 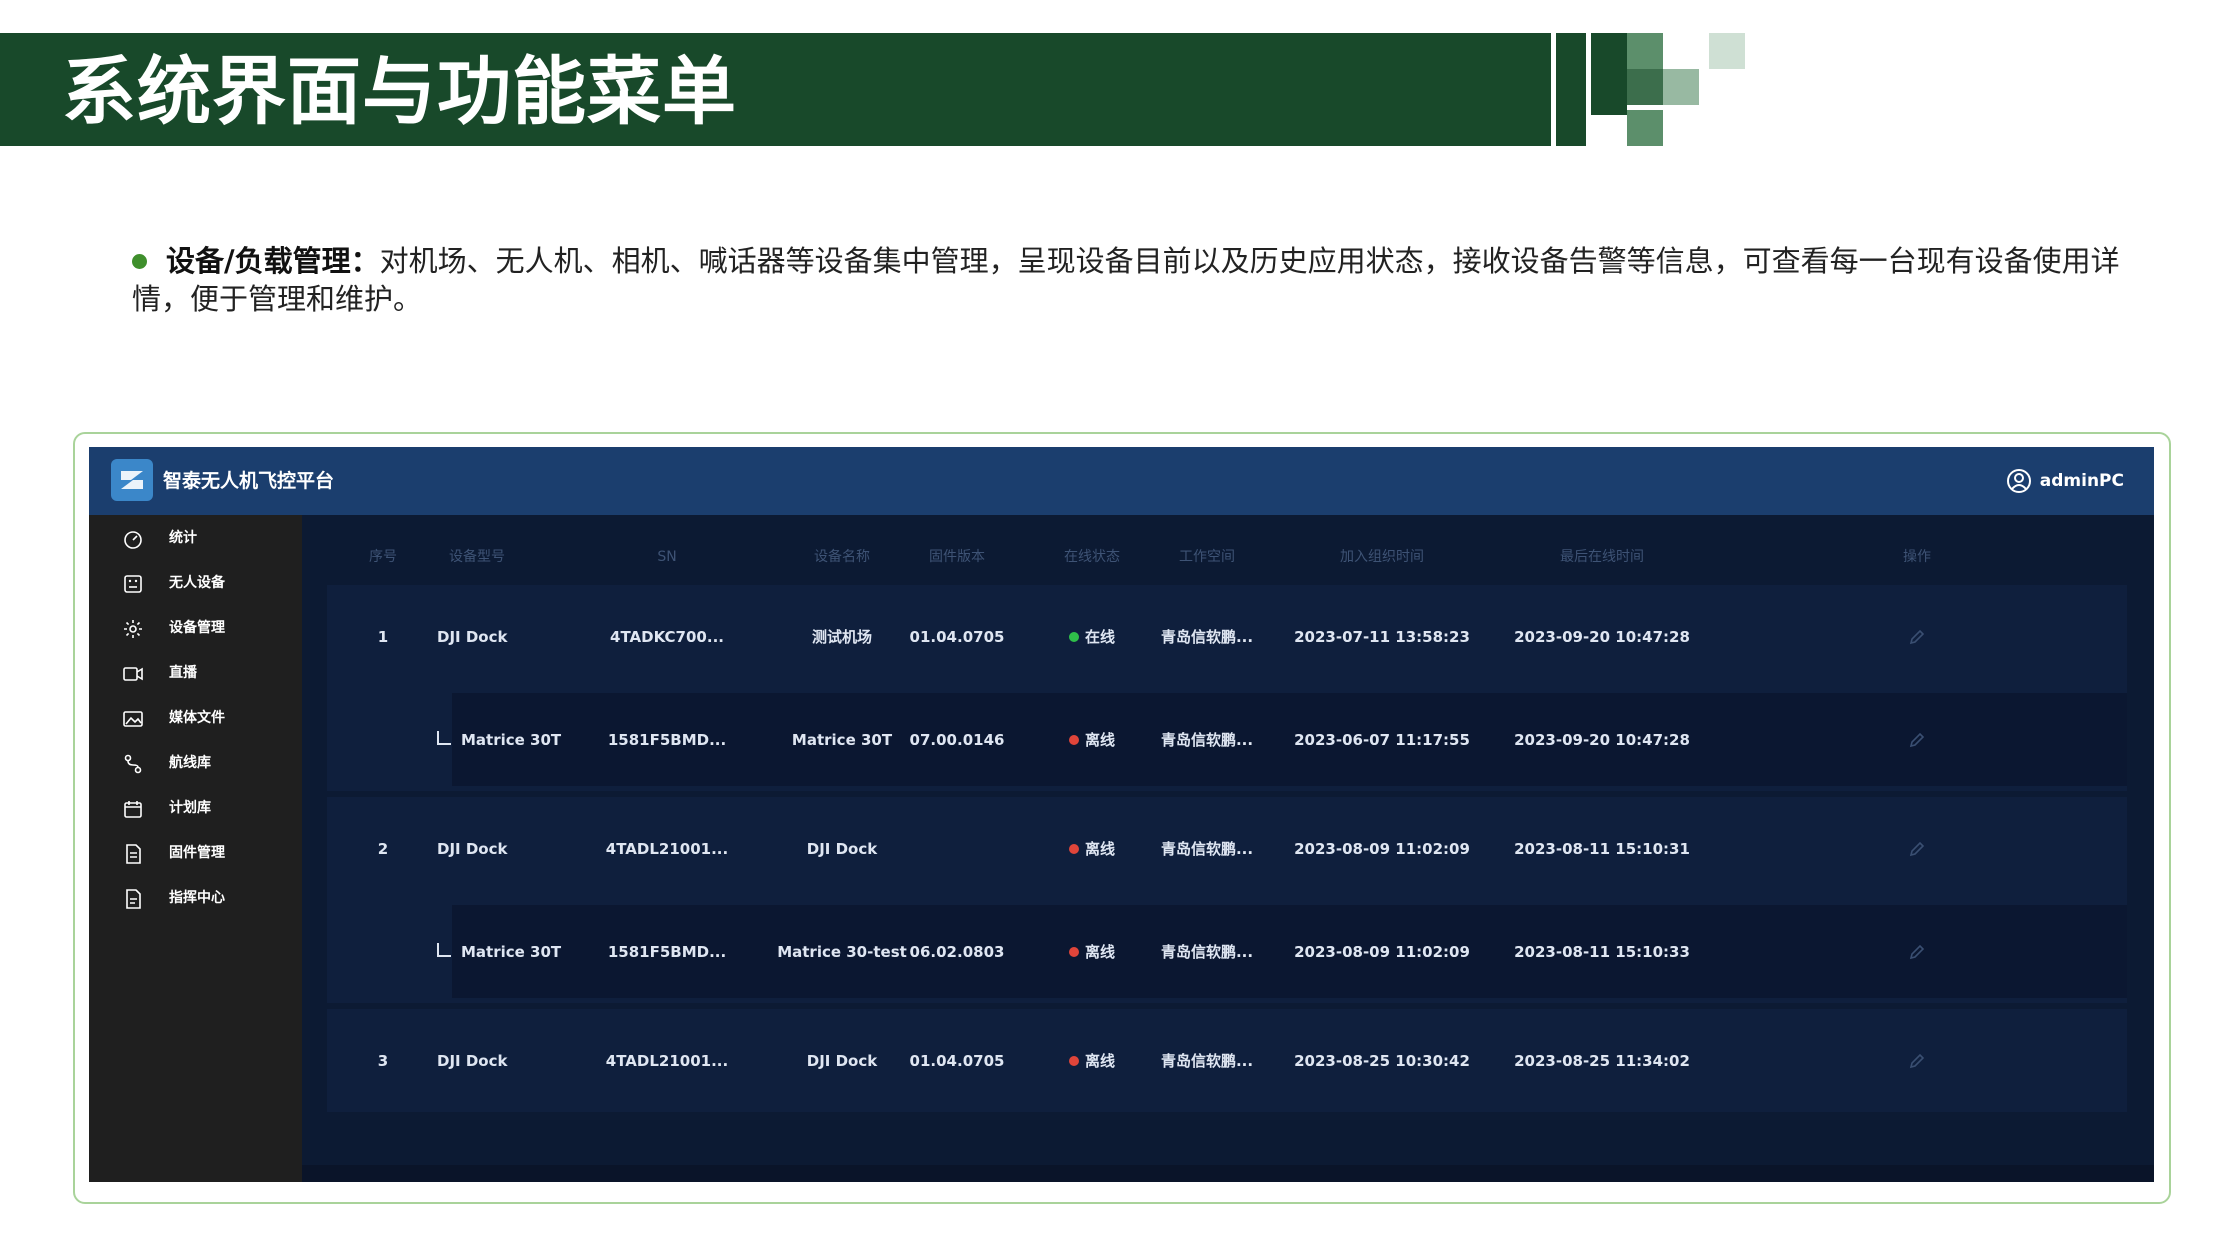 I want to click on sidebar-item-label: 直播, so click(x=183, y=673).